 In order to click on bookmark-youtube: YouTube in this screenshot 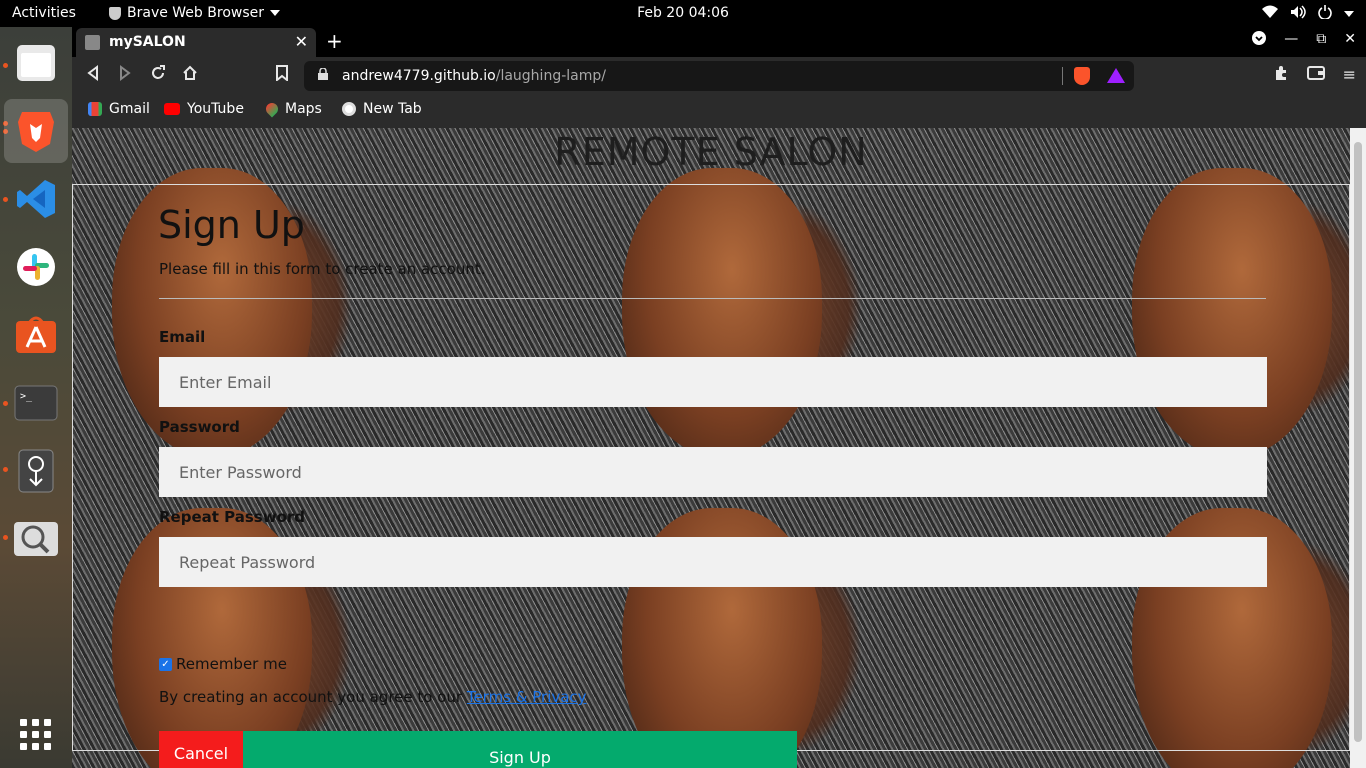, I will do `click(204, 109)`.